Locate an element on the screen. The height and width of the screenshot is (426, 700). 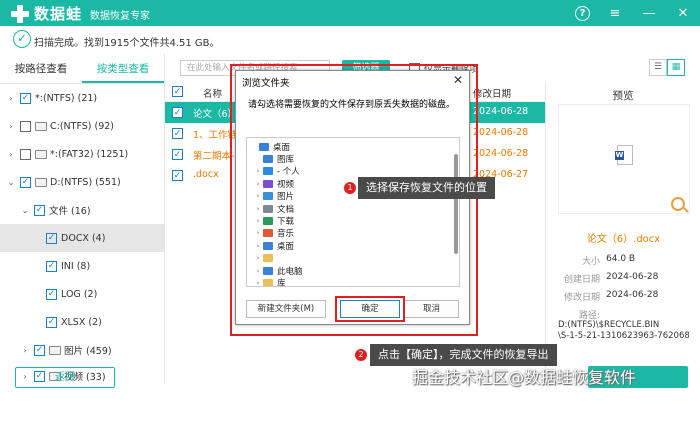
tree-item-label: LOG (2) is located at coordinates (79, 294).